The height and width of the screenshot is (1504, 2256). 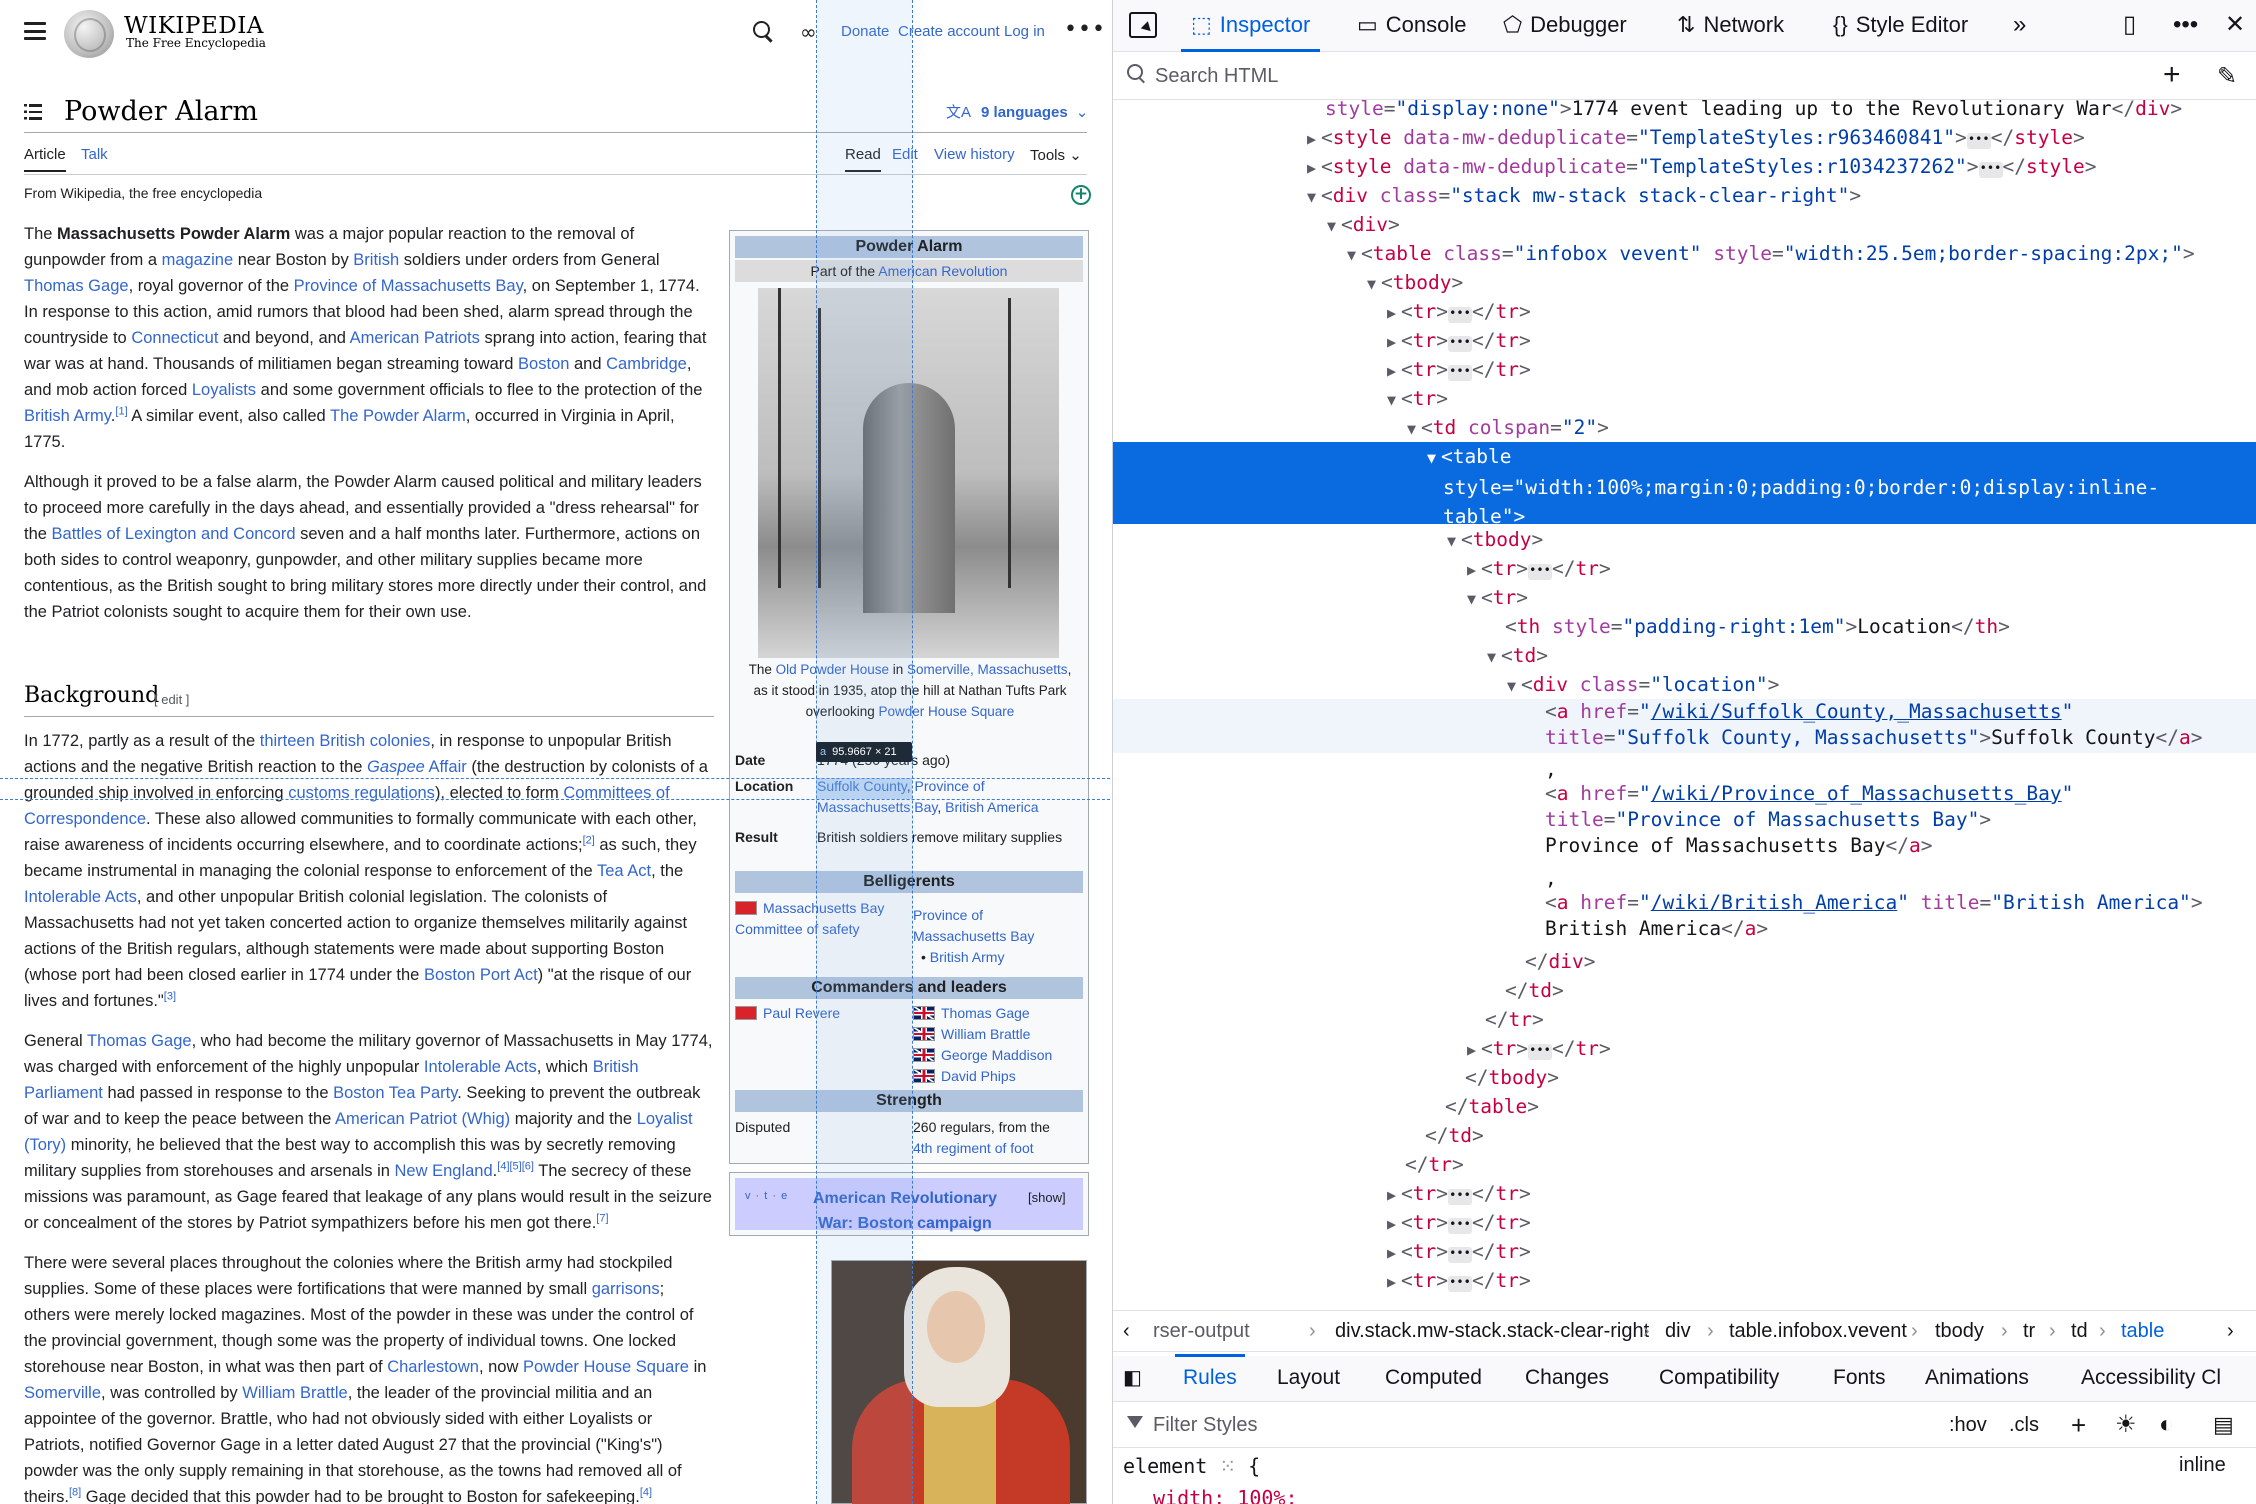 What do you see at coordinates (1859, 1378) in the screenshot?
I see `tab-fonts: Fonts` at bounding box center [1859, 1378].